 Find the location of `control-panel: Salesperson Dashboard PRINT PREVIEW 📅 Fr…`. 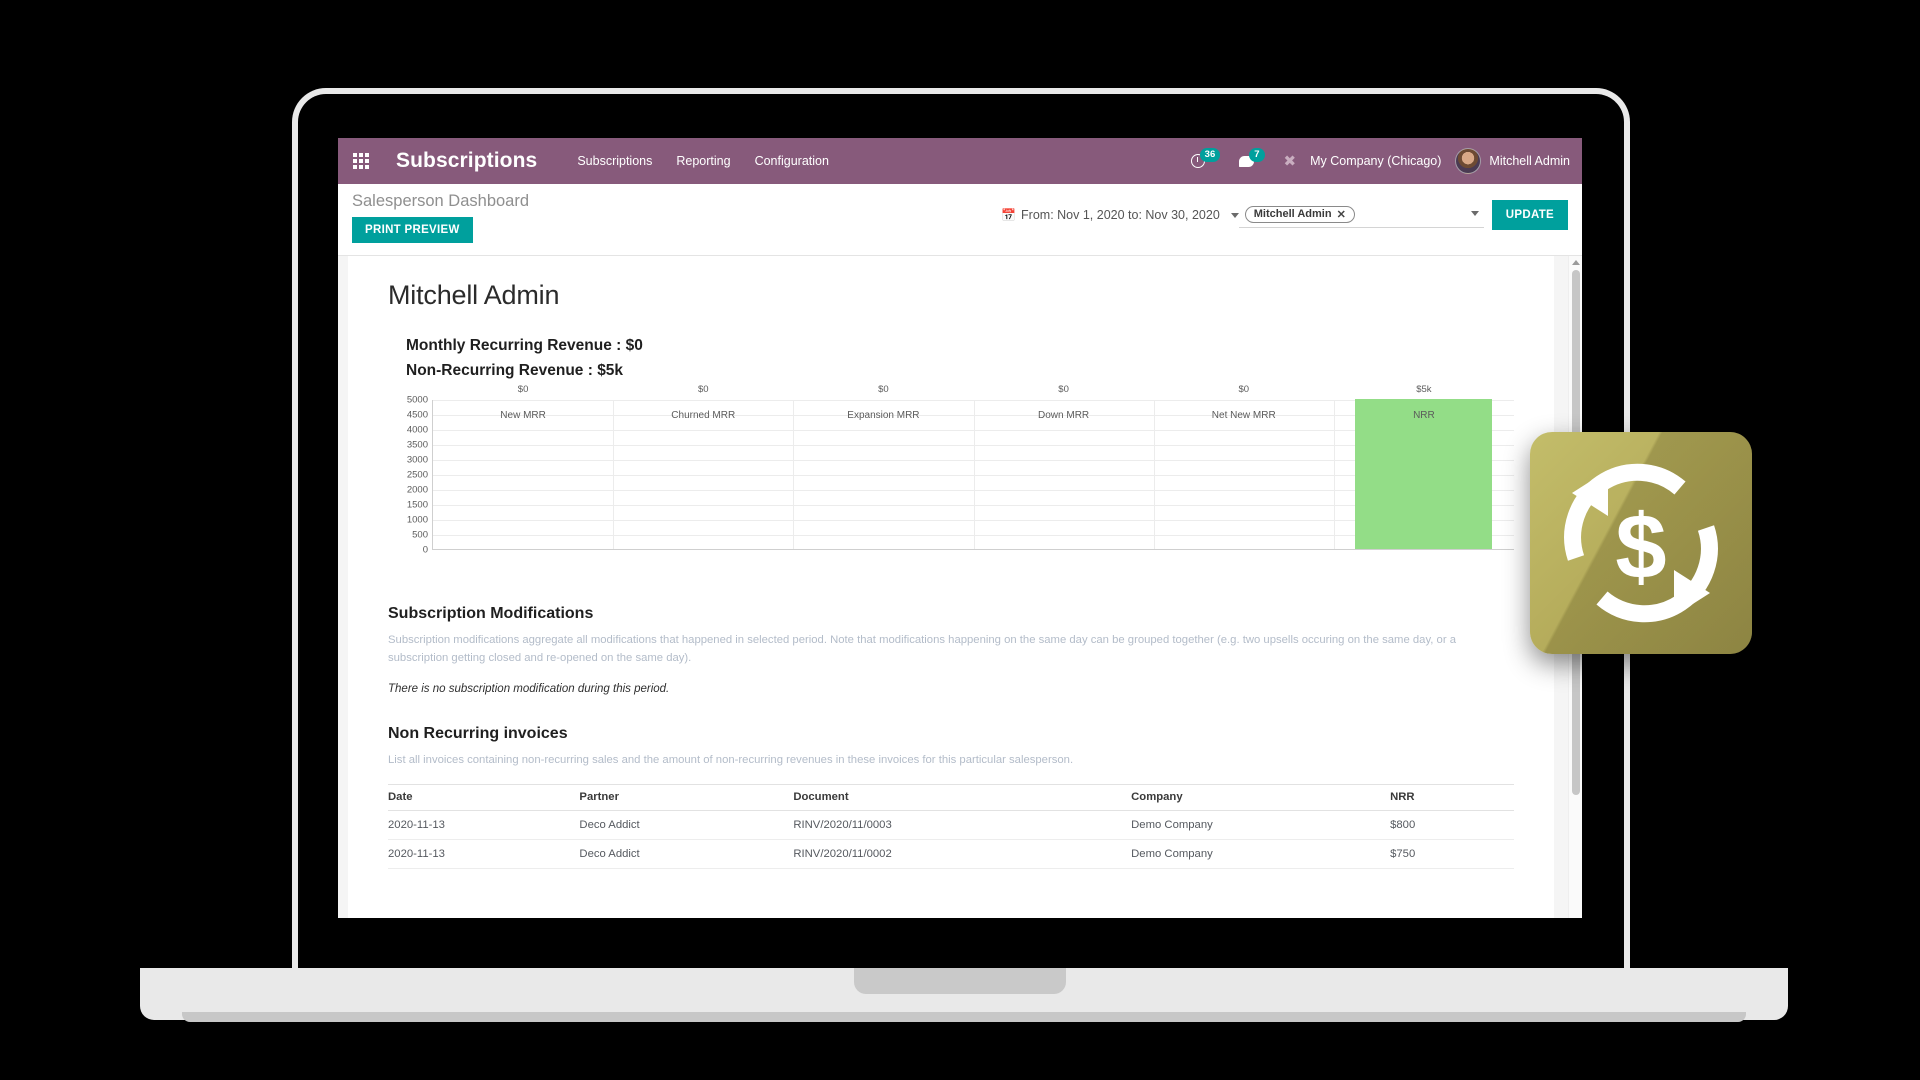

control-panel: Salesperson Dashboard PRINT PREVIEW 📅 Fr… is located at coordinates (960, 220).